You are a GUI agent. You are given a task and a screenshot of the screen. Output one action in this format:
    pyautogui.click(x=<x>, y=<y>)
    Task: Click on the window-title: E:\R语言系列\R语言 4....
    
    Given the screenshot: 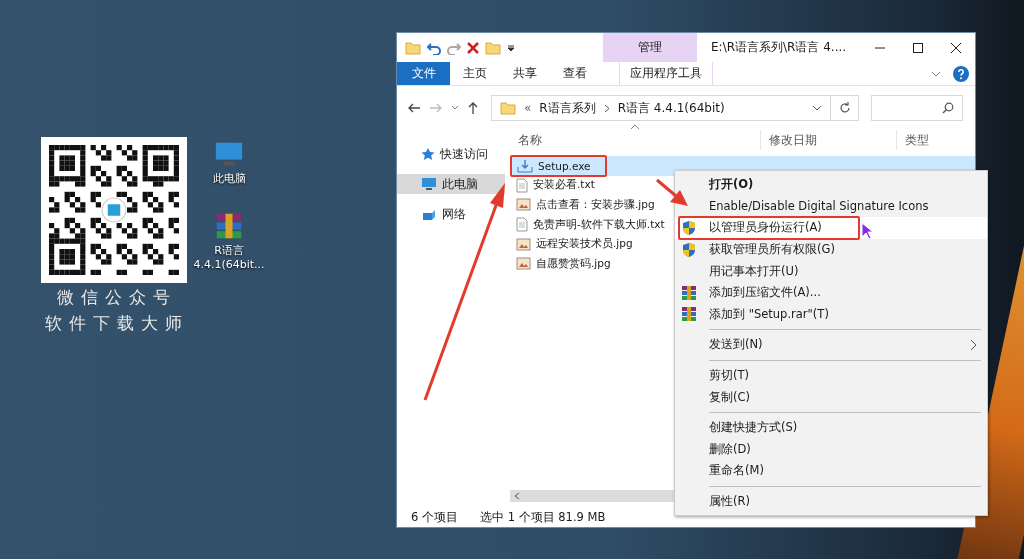 What is the action you would take?
    pyautogui.click(x=779, y=47)
    